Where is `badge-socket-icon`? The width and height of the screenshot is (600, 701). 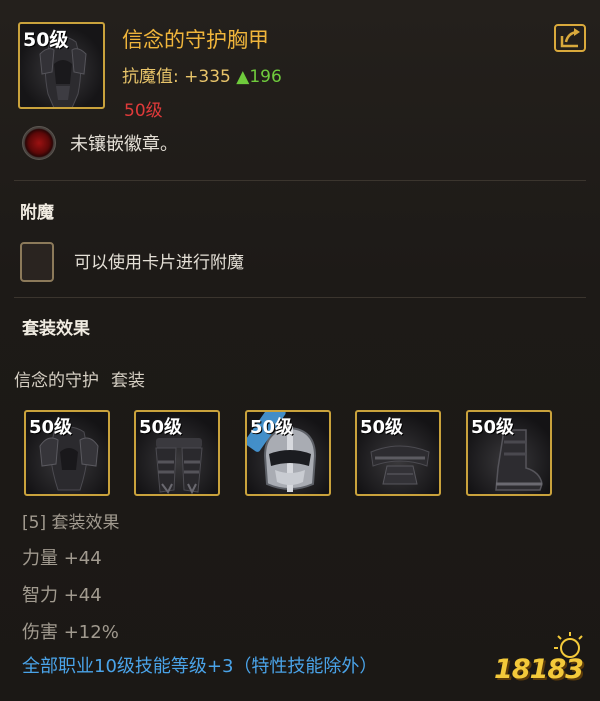 badge-socket-icon is located at coordinates (39, 143).